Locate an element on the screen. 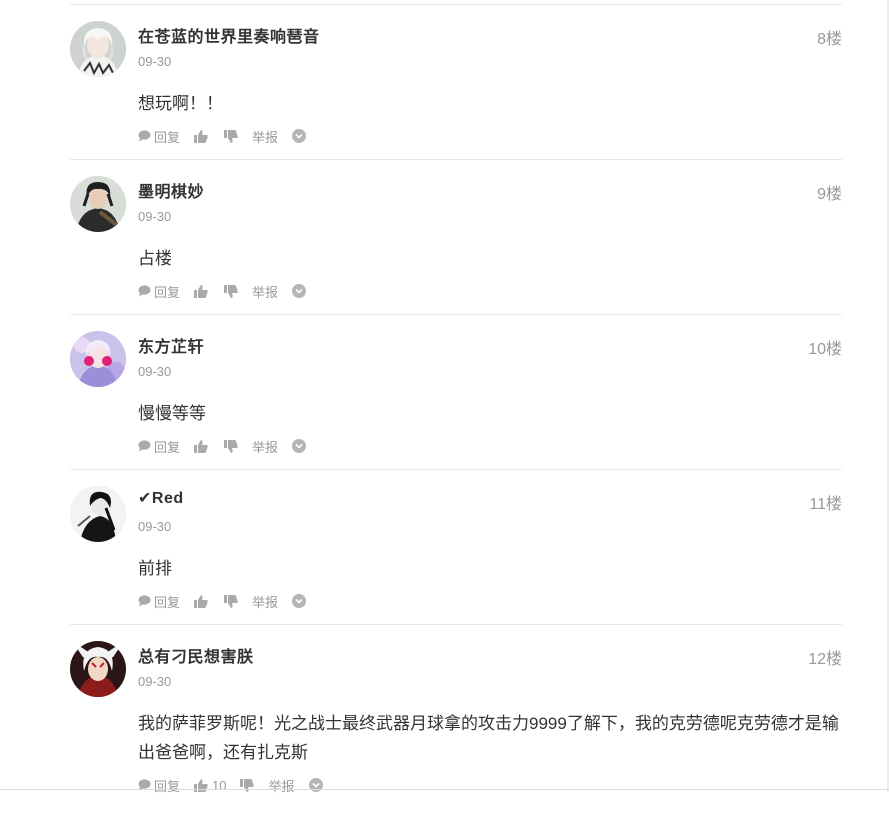  comment-actions: 回复 10 举报 is located at coordinates (230, 785).